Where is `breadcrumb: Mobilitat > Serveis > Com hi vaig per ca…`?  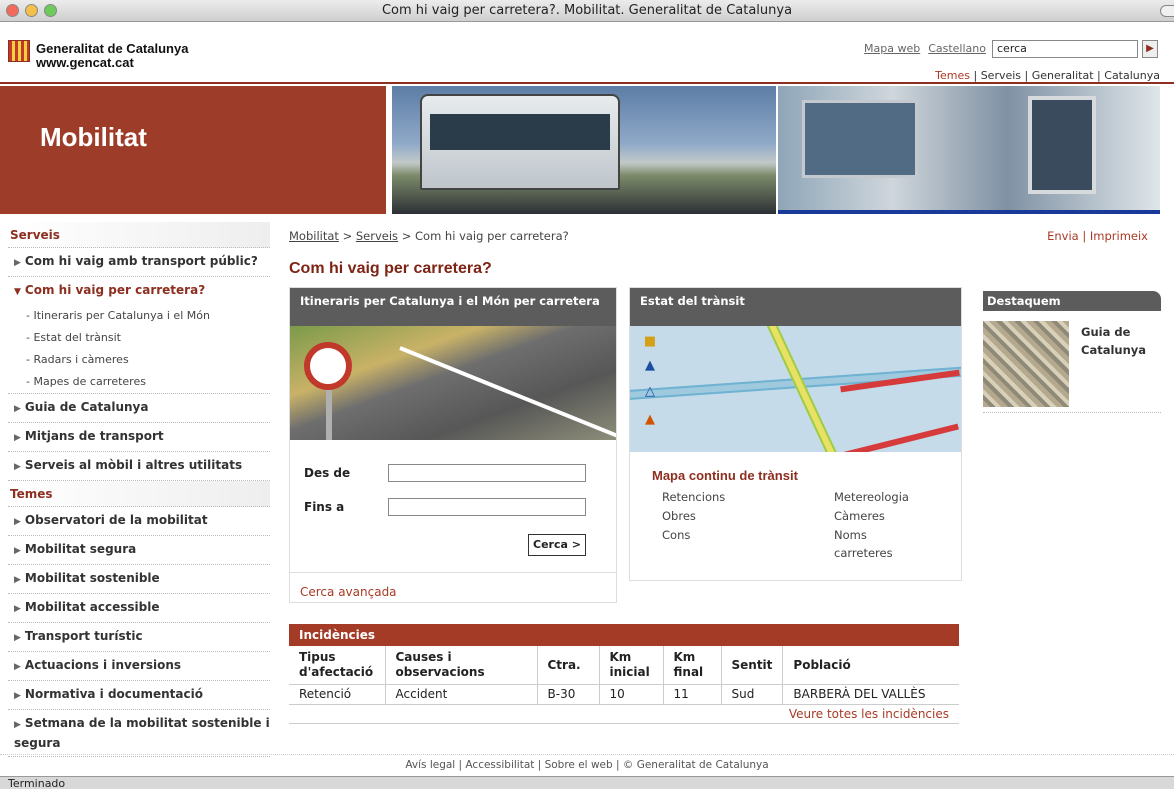
breadcrumb: Mobilitat > Serveis > Com hi vaig per ca… is located at coordinates (429, 236).